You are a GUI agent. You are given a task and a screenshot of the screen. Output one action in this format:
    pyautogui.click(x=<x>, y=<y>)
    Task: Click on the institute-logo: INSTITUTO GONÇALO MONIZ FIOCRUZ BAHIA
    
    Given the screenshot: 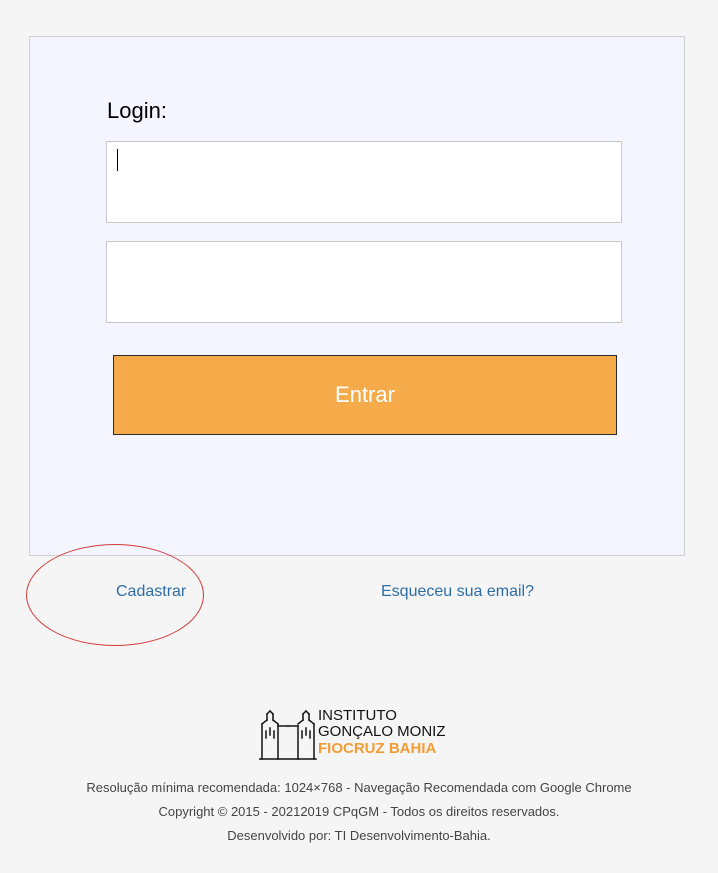 What is the action you would take?
    pyautogui.click(x=361, y=736)
    